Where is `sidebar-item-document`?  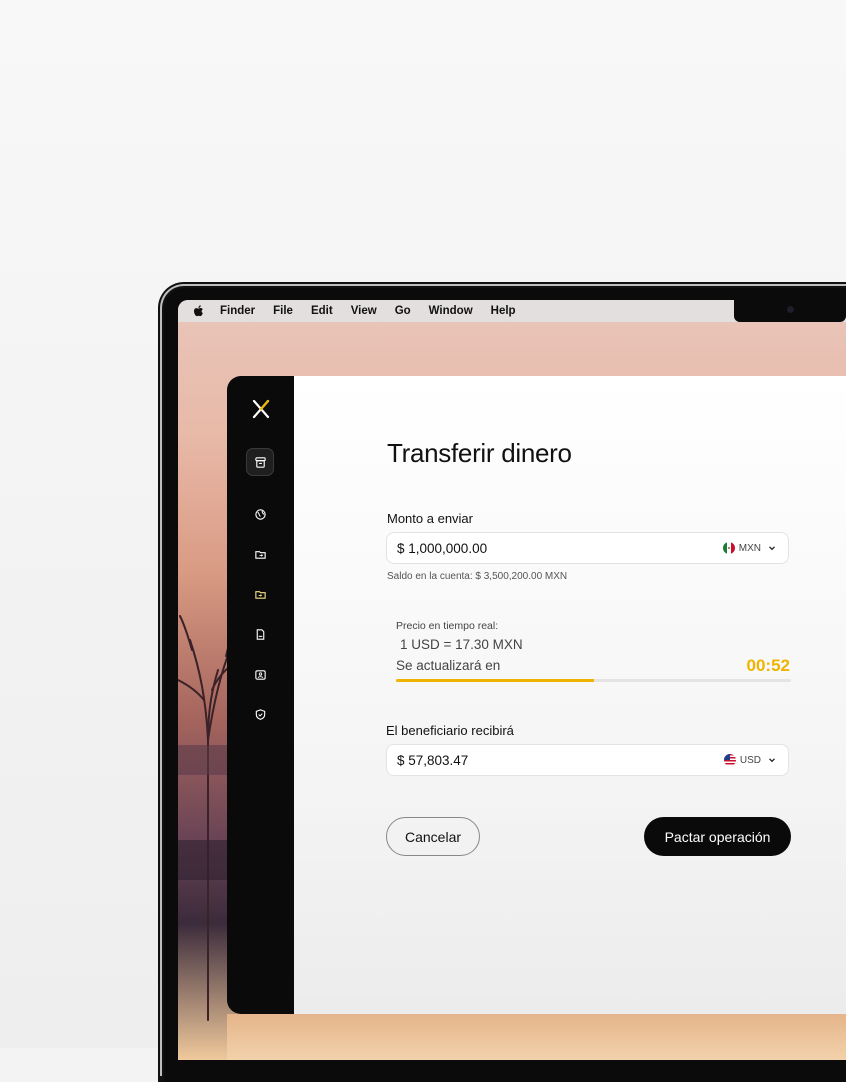
sidebar-item-document is located at coordinates (260, 634).